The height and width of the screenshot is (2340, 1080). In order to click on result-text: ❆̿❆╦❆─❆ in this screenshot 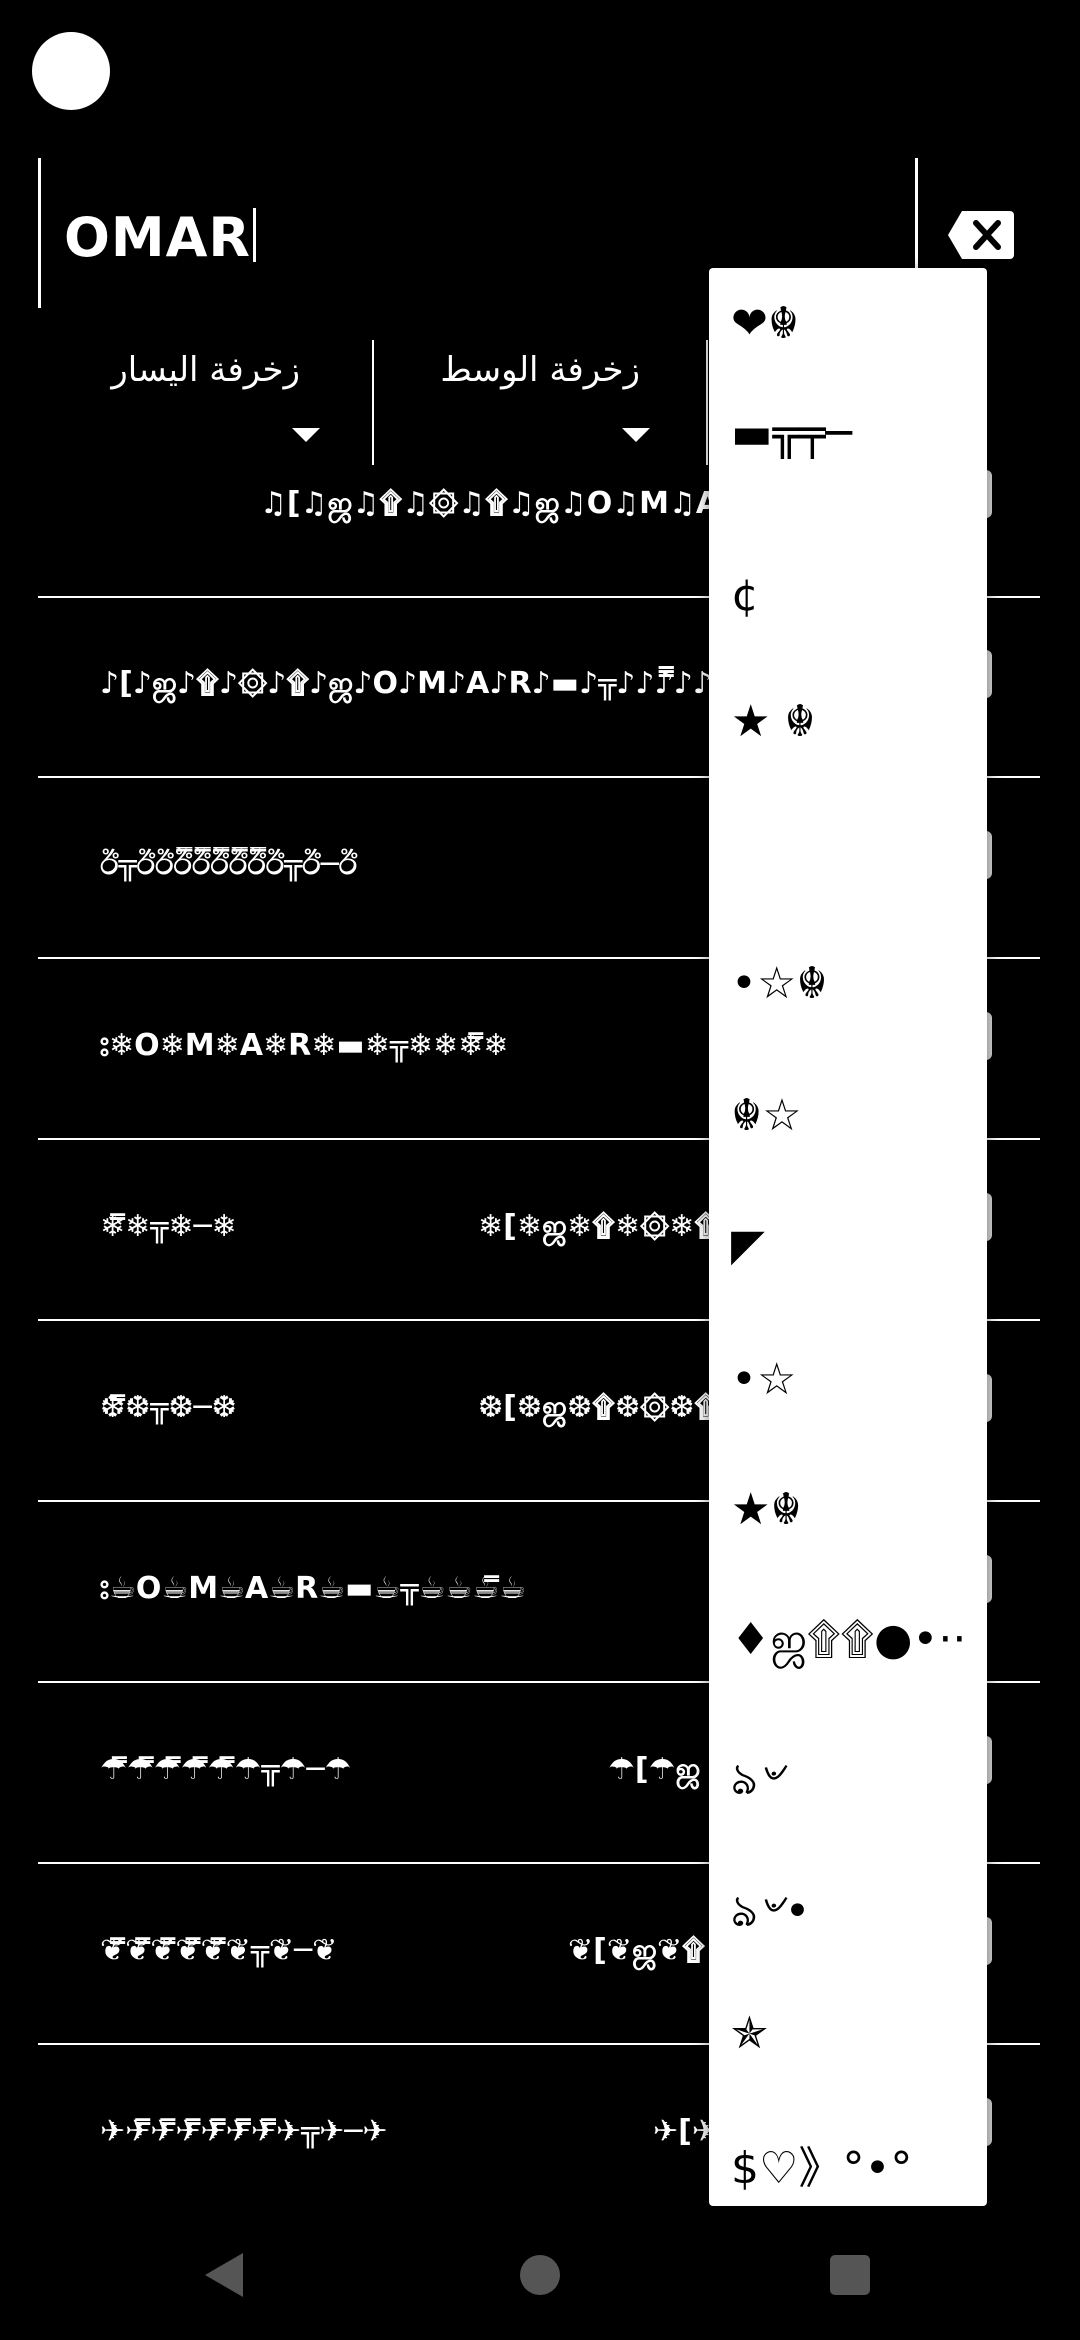, I will do `click(168, 1407)`.